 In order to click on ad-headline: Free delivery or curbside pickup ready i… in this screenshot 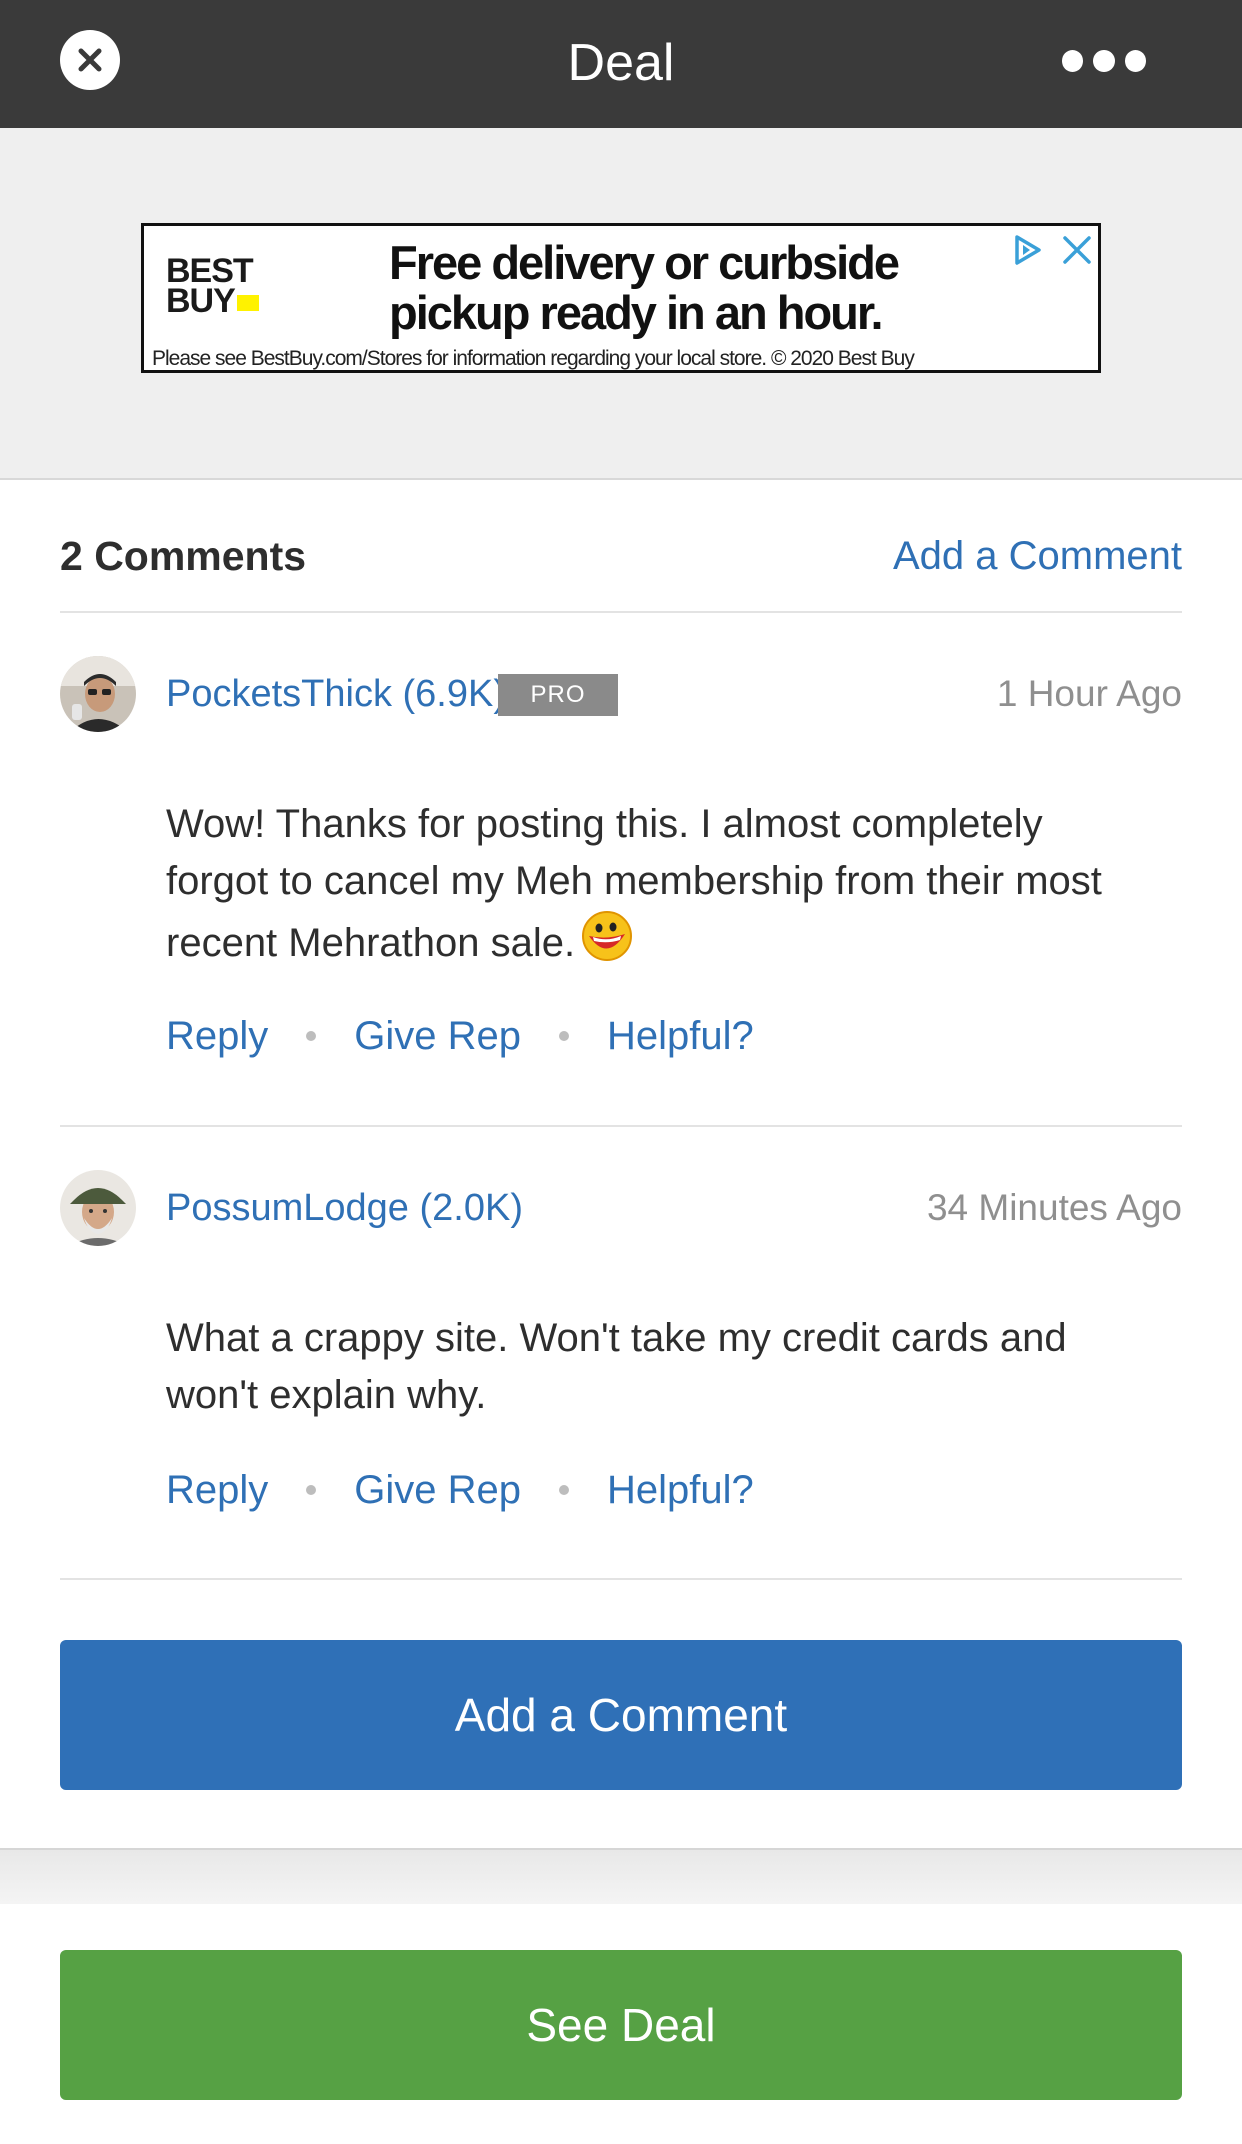, I will do `click(644, 287)`.